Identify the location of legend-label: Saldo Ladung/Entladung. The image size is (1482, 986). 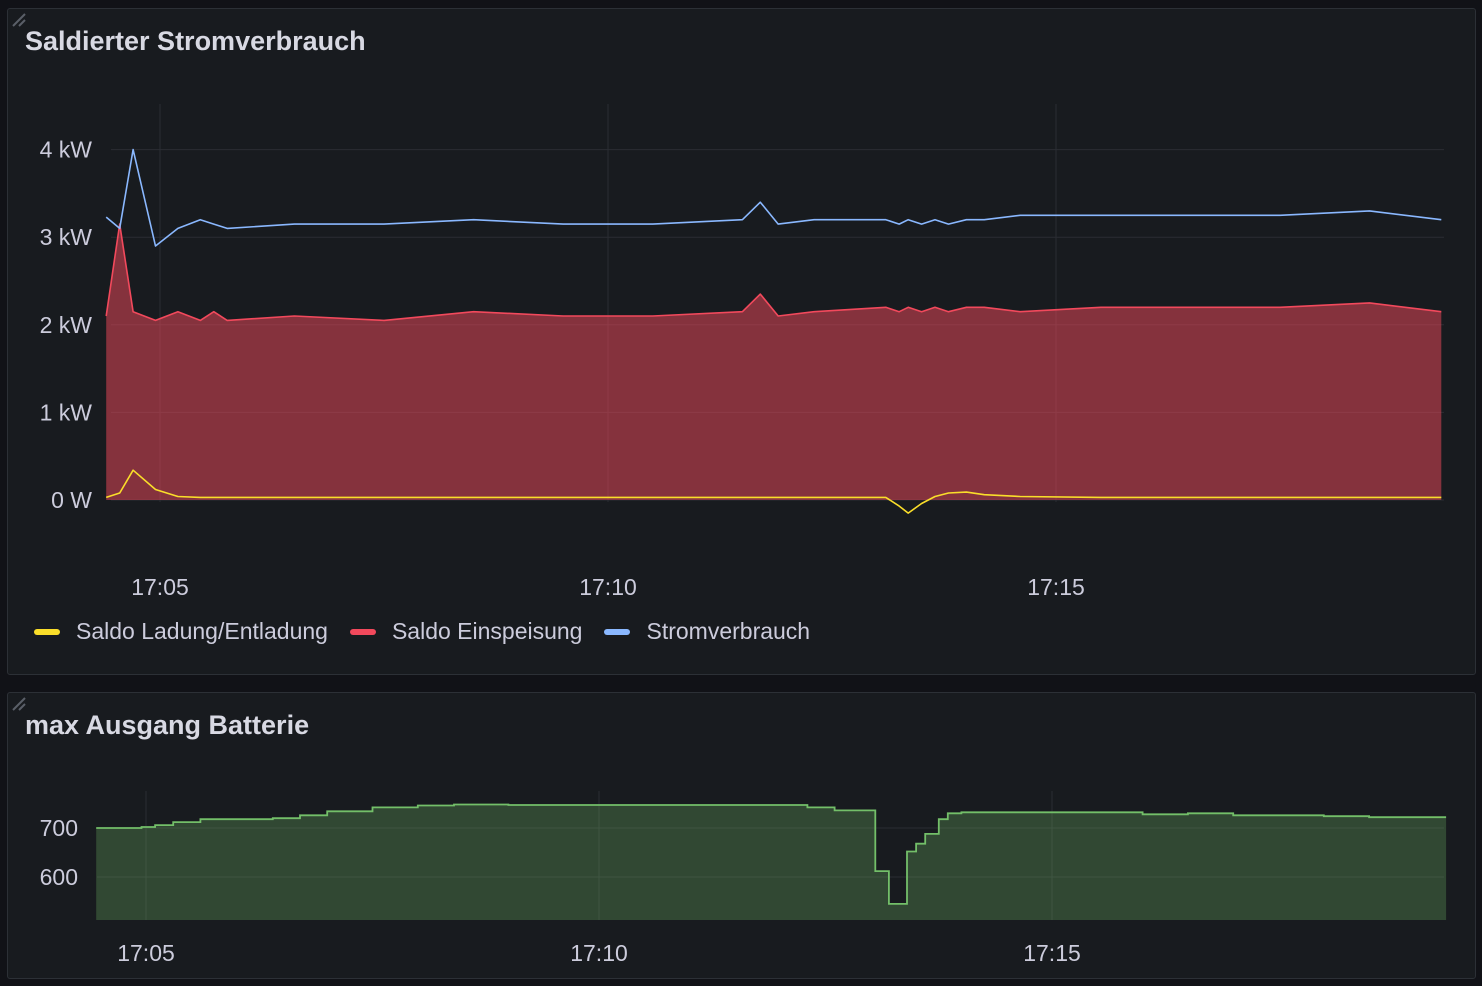
(202, 631).